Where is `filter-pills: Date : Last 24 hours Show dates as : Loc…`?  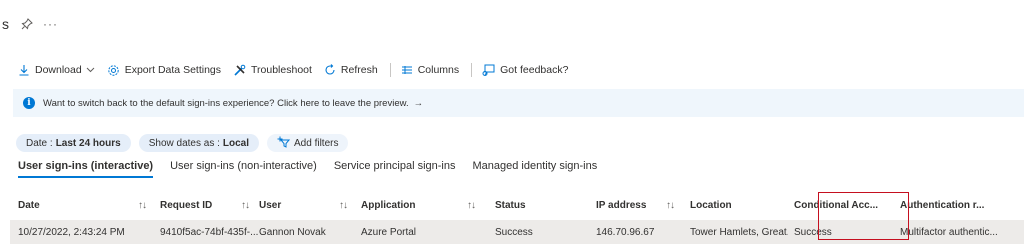 filter-pills: Date : Last 24 hours Show dates as : Loc… is located at coordinates (186, 143).